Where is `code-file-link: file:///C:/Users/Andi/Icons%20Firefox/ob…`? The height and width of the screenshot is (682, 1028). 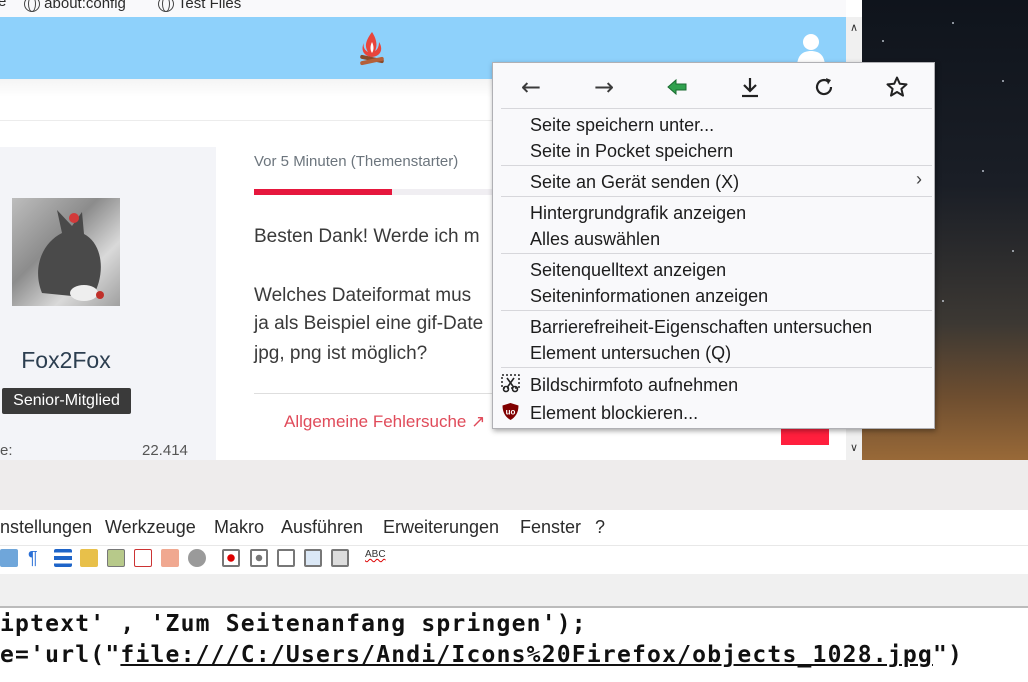 code-file-link: file:///C:/Users/Andi/Icons%20Firefox/ob… is located at coordinates (526, 655).